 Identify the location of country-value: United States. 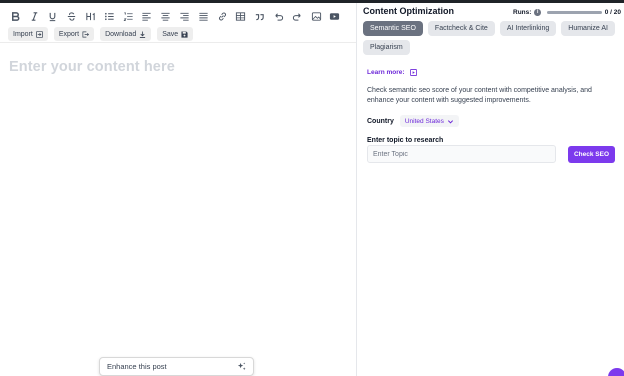
(424, 121).